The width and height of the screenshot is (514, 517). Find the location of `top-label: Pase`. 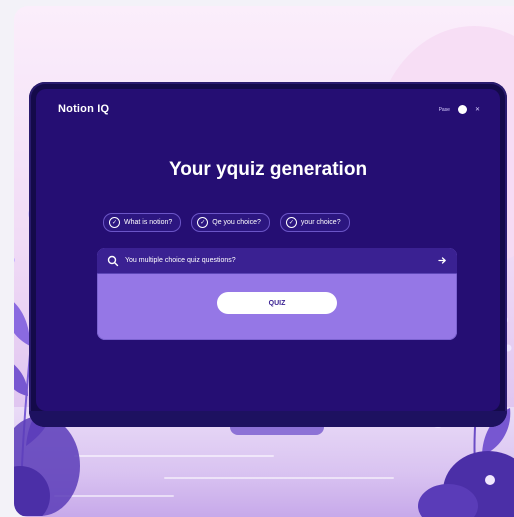

top-label: Pase is located at coordinates (444, 110).